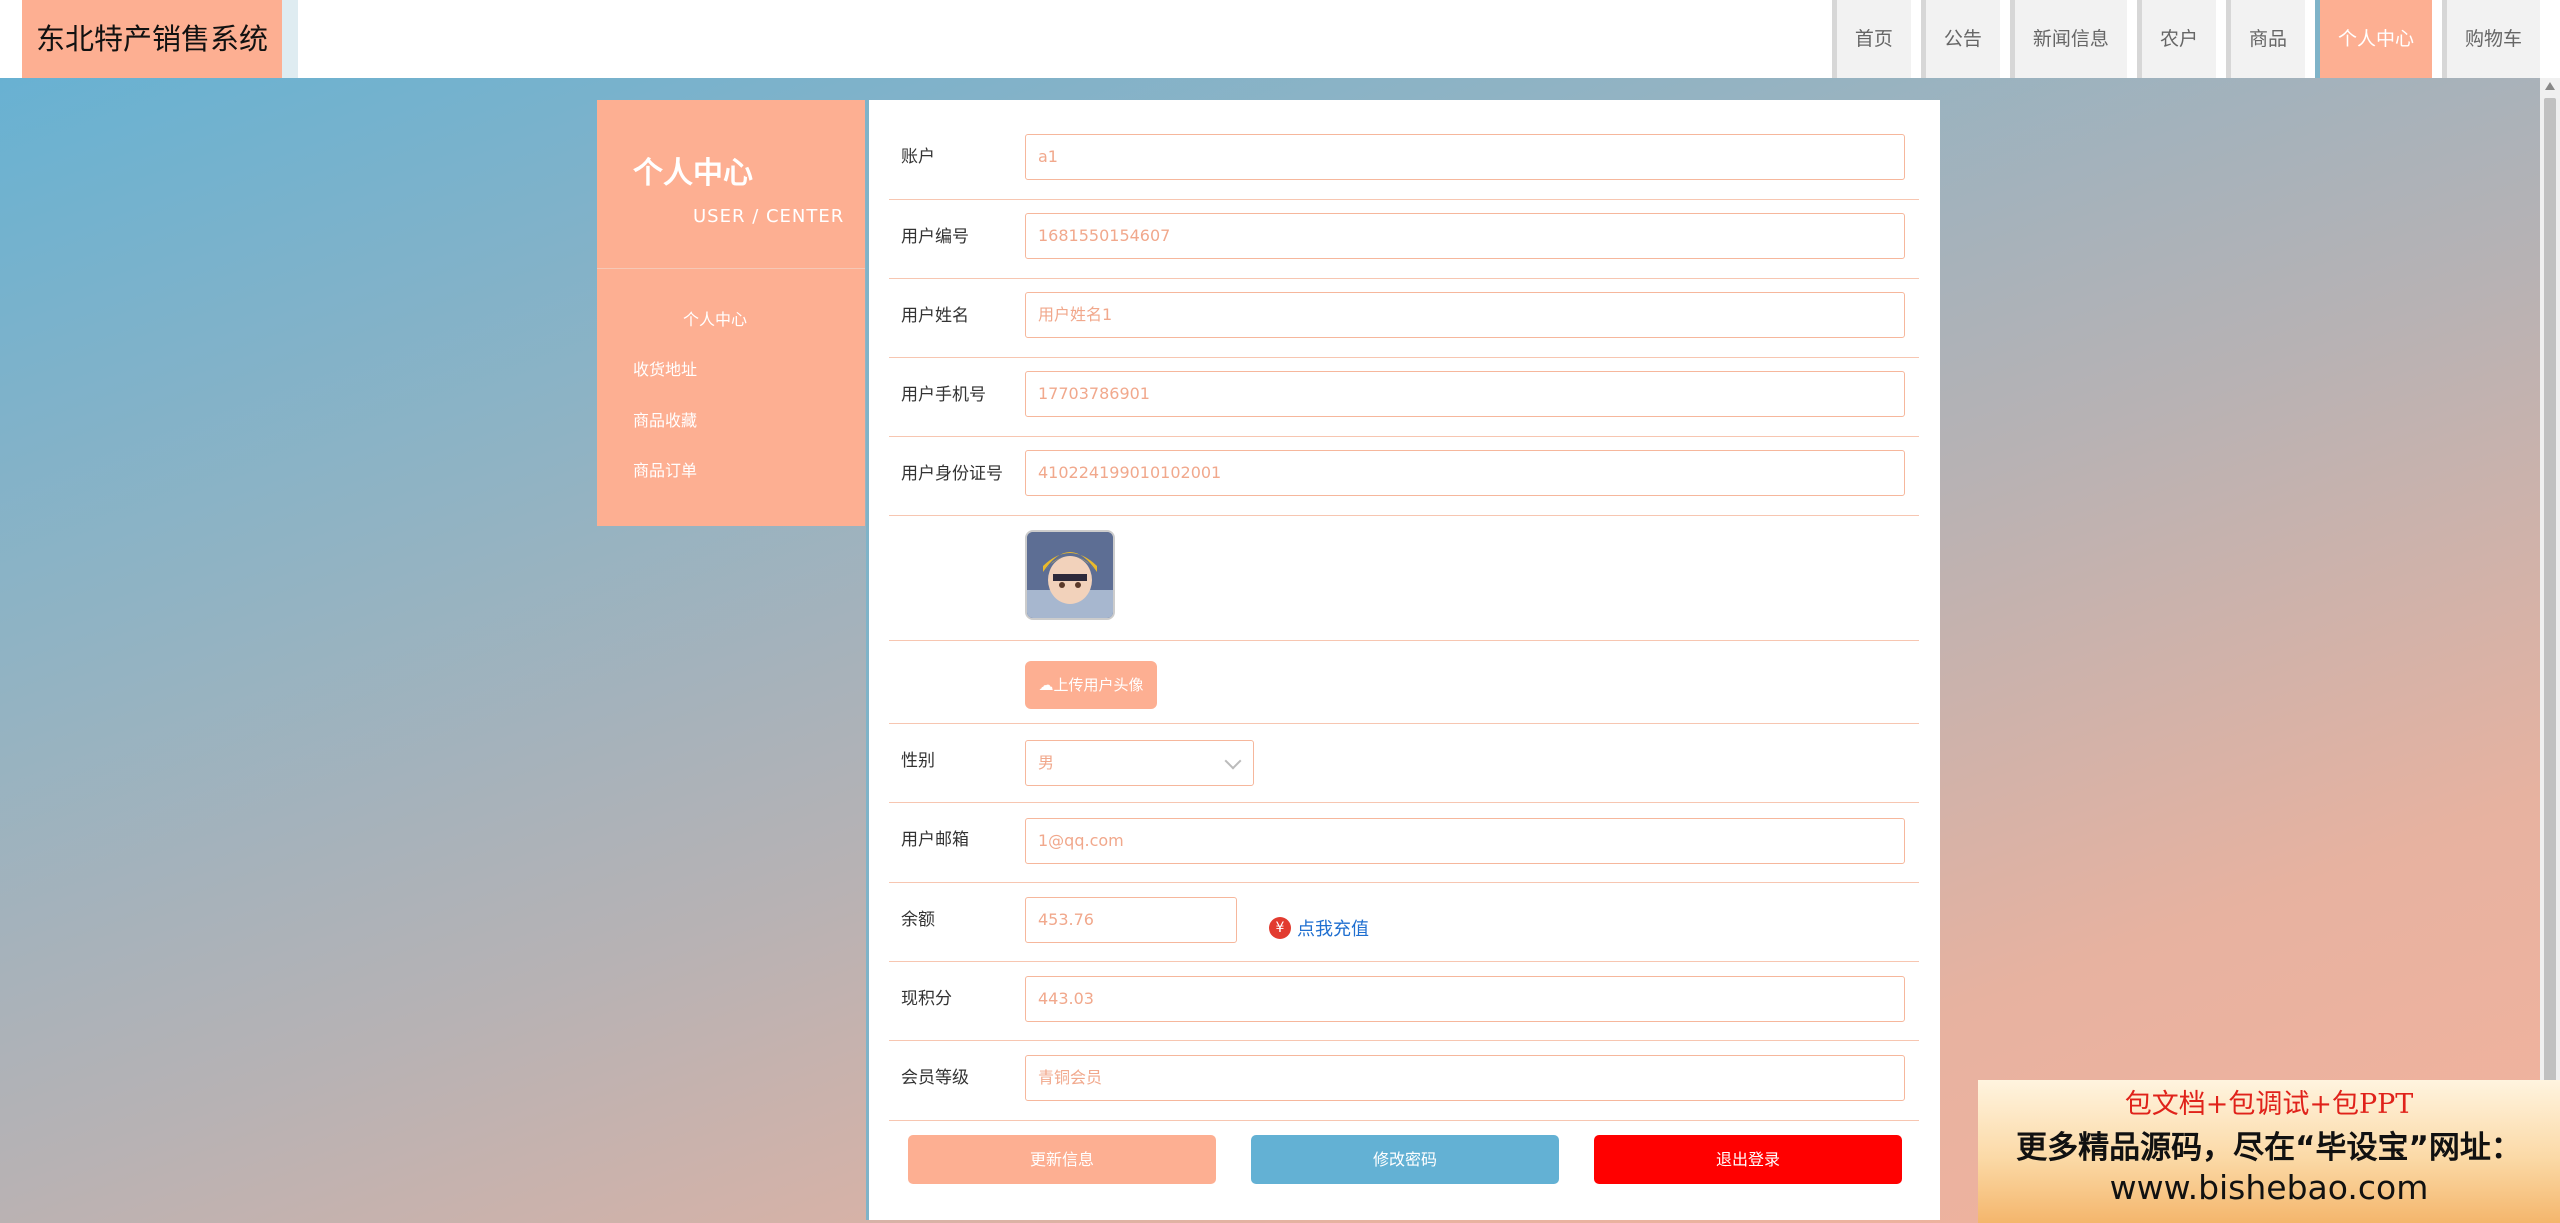  I want to click on form-row-phone: 用户手机号 17703786901, so click(1404, 397).